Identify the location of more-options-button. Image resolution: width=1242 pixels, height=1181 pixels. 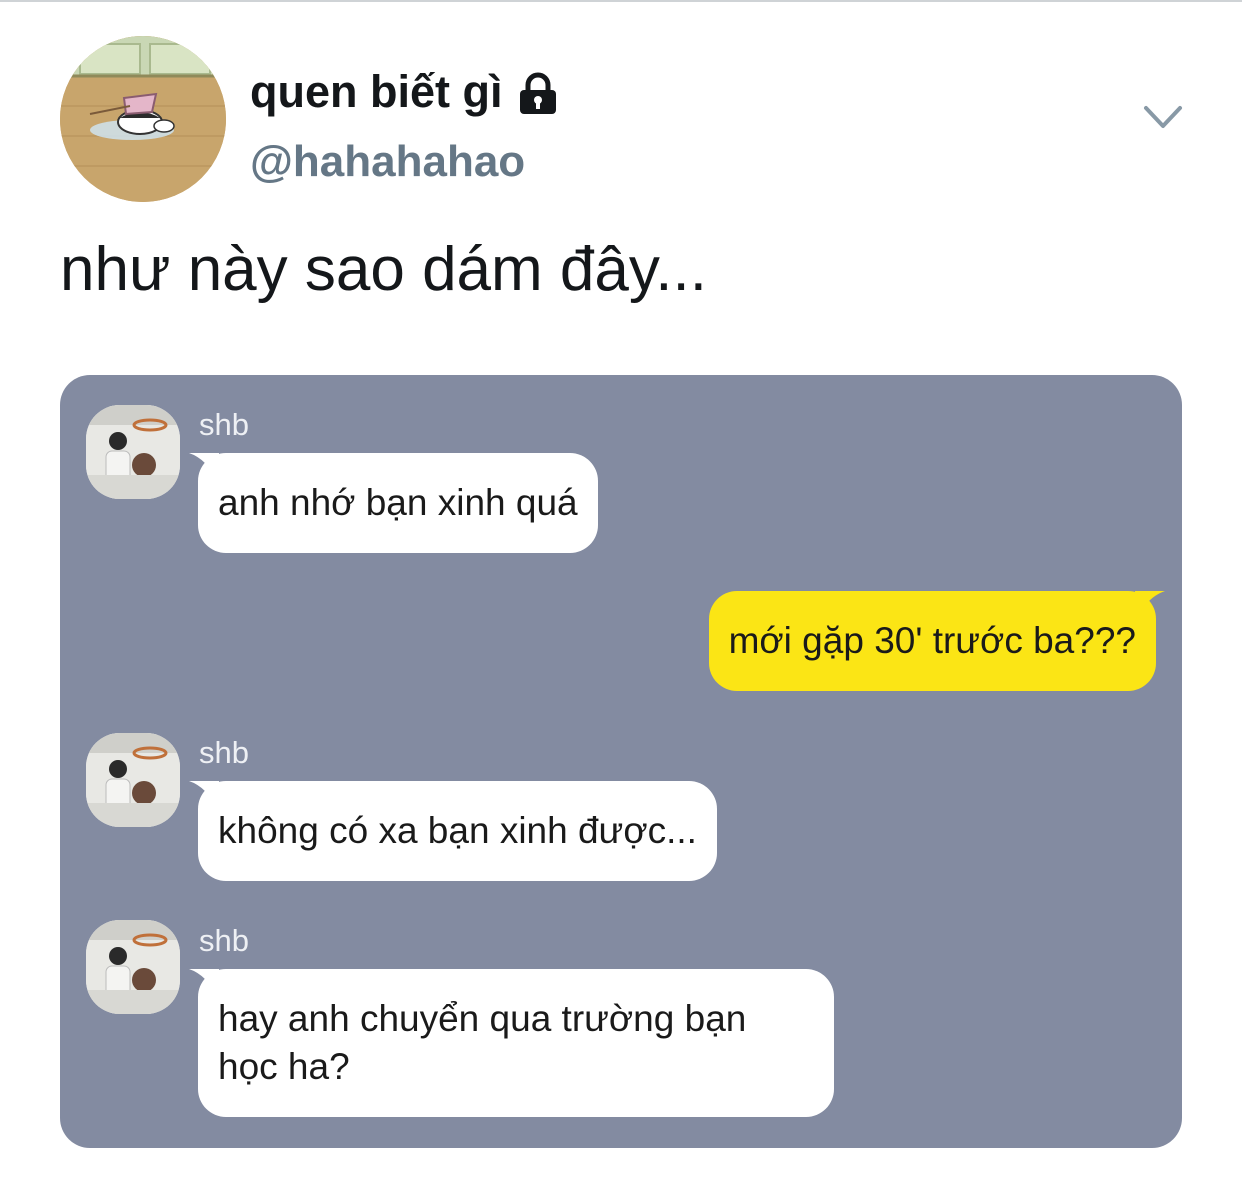
(1163, 118).